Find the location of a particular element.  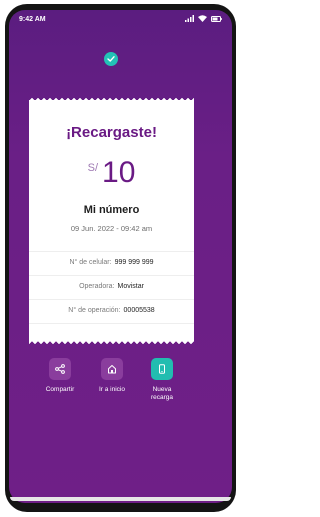

share-button: Compartir is located at coordinates (60, 376).